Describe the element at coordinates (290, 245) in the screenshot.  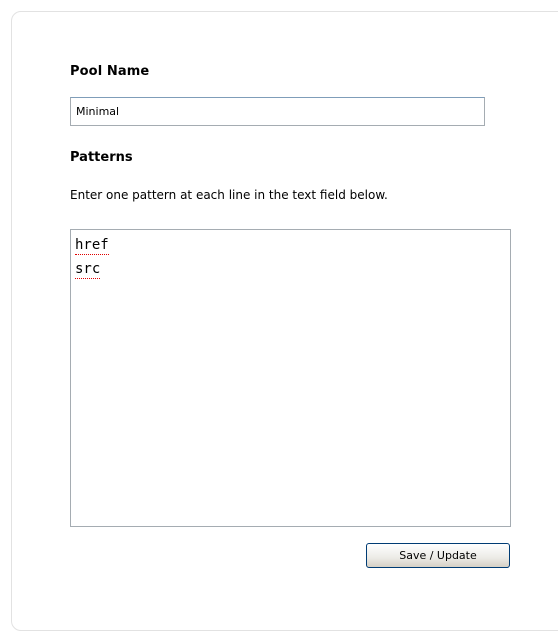
I see `pattern-line: href` at that location.